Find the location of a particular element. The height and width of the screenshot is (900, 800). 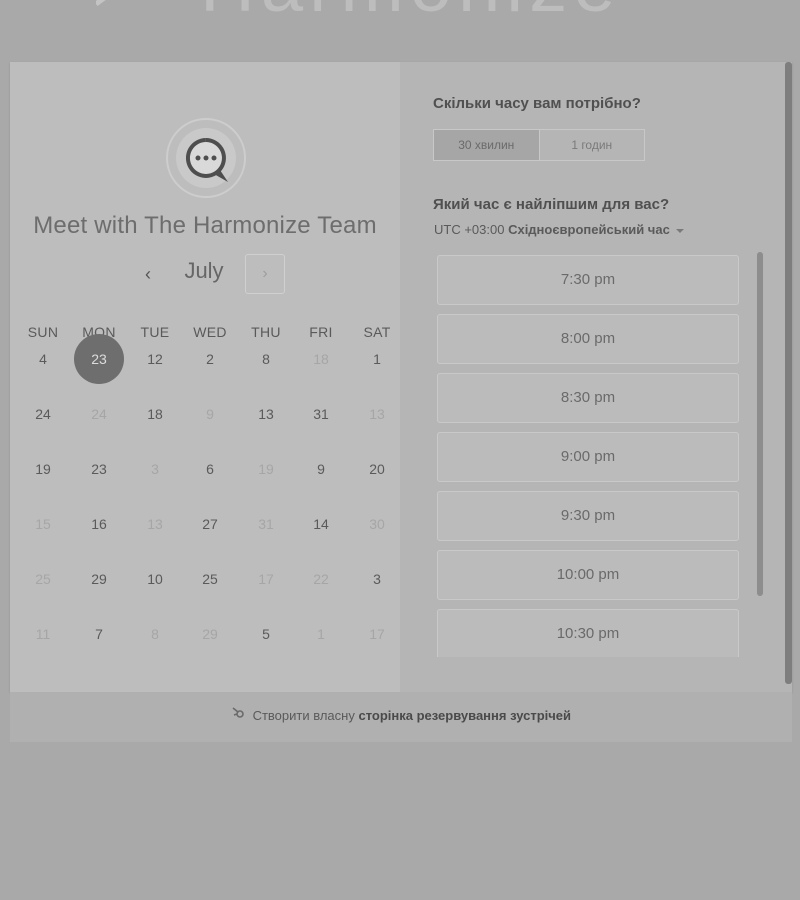

month-navigation: ‹ July › is located at coordinates (205, 276).